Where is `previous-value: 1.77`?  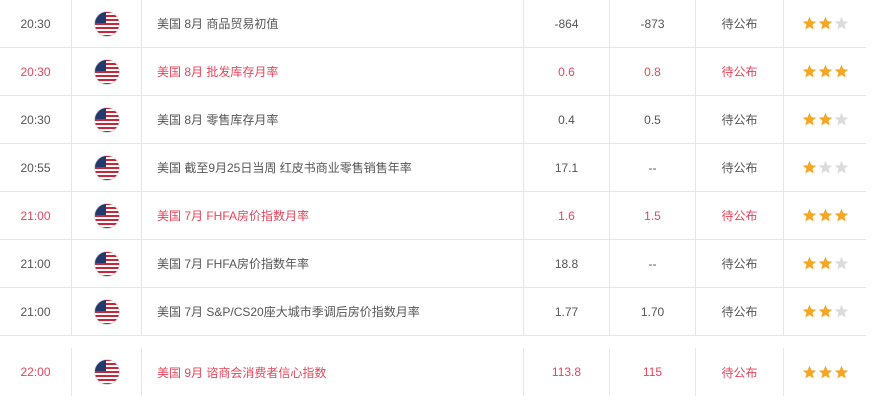 previous-value: 1.77 is located at coordinates (567, 311).